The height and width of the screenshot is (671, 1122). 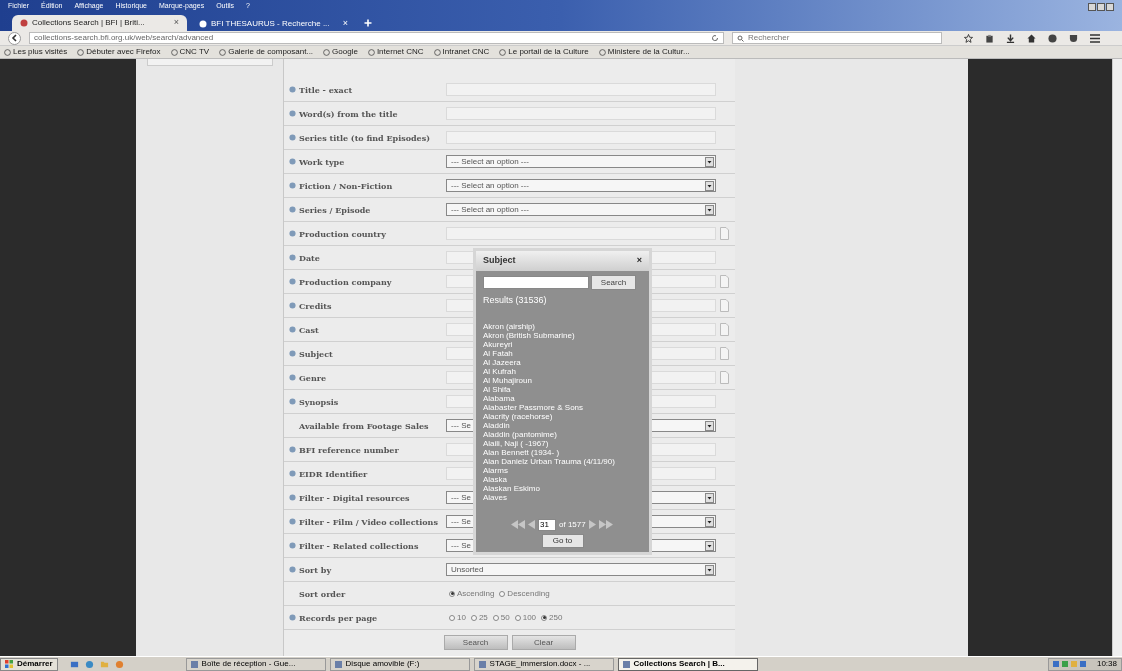 What do you see at coordinates (1110, 6) in the screenshot?
I see `close-button` at bounding box center [1110, 6].